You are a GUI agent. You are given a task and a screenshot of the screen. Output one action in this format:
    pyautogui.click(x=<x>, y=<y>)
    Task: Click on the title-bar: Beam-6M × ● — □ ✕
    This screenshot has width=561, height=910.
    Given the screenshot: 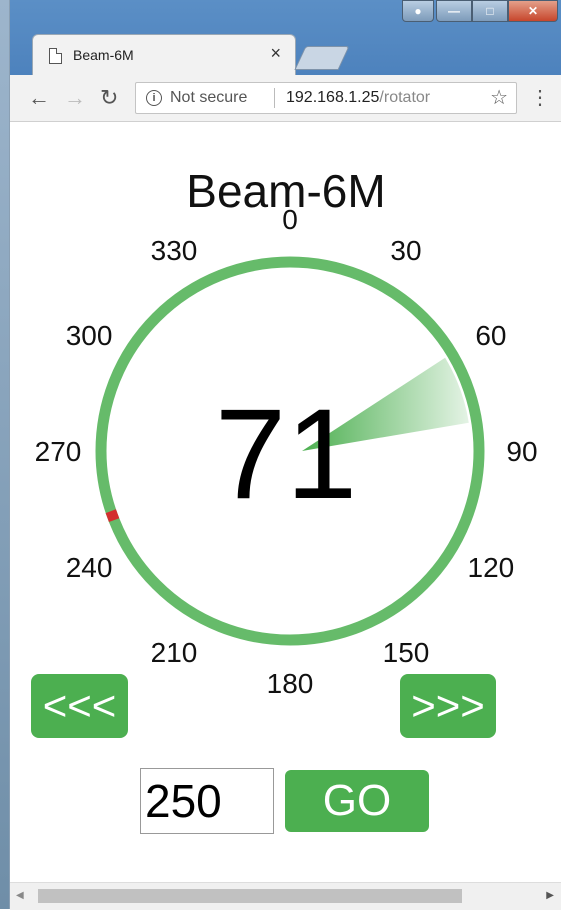 What is the action you would take?
    pyautogui.click(x=285, y=38)
    